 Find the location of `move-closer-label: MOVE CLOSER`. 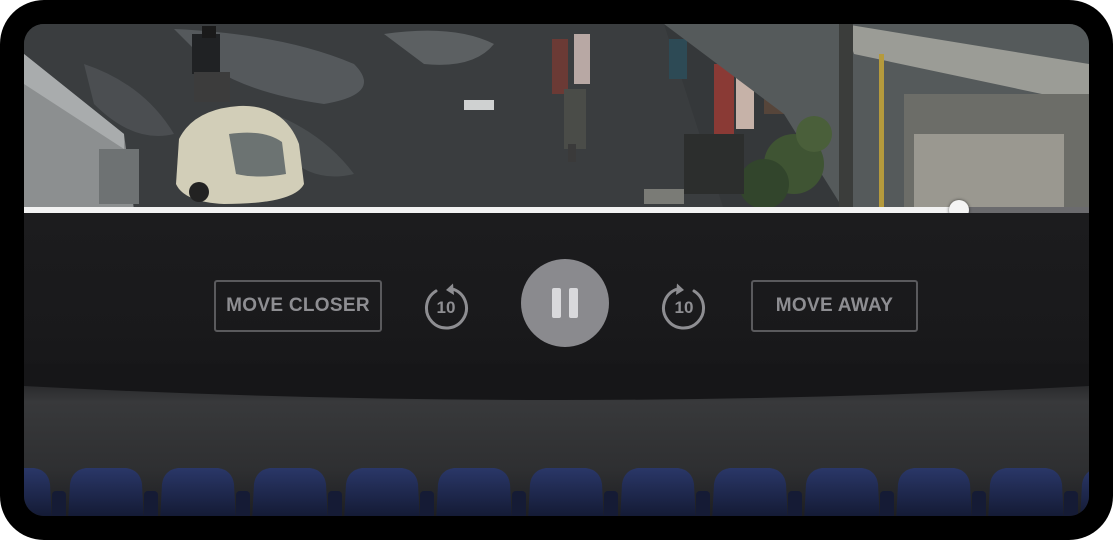

move-closer-label: MOVE CLOSER is located at coordinates (298, 305).